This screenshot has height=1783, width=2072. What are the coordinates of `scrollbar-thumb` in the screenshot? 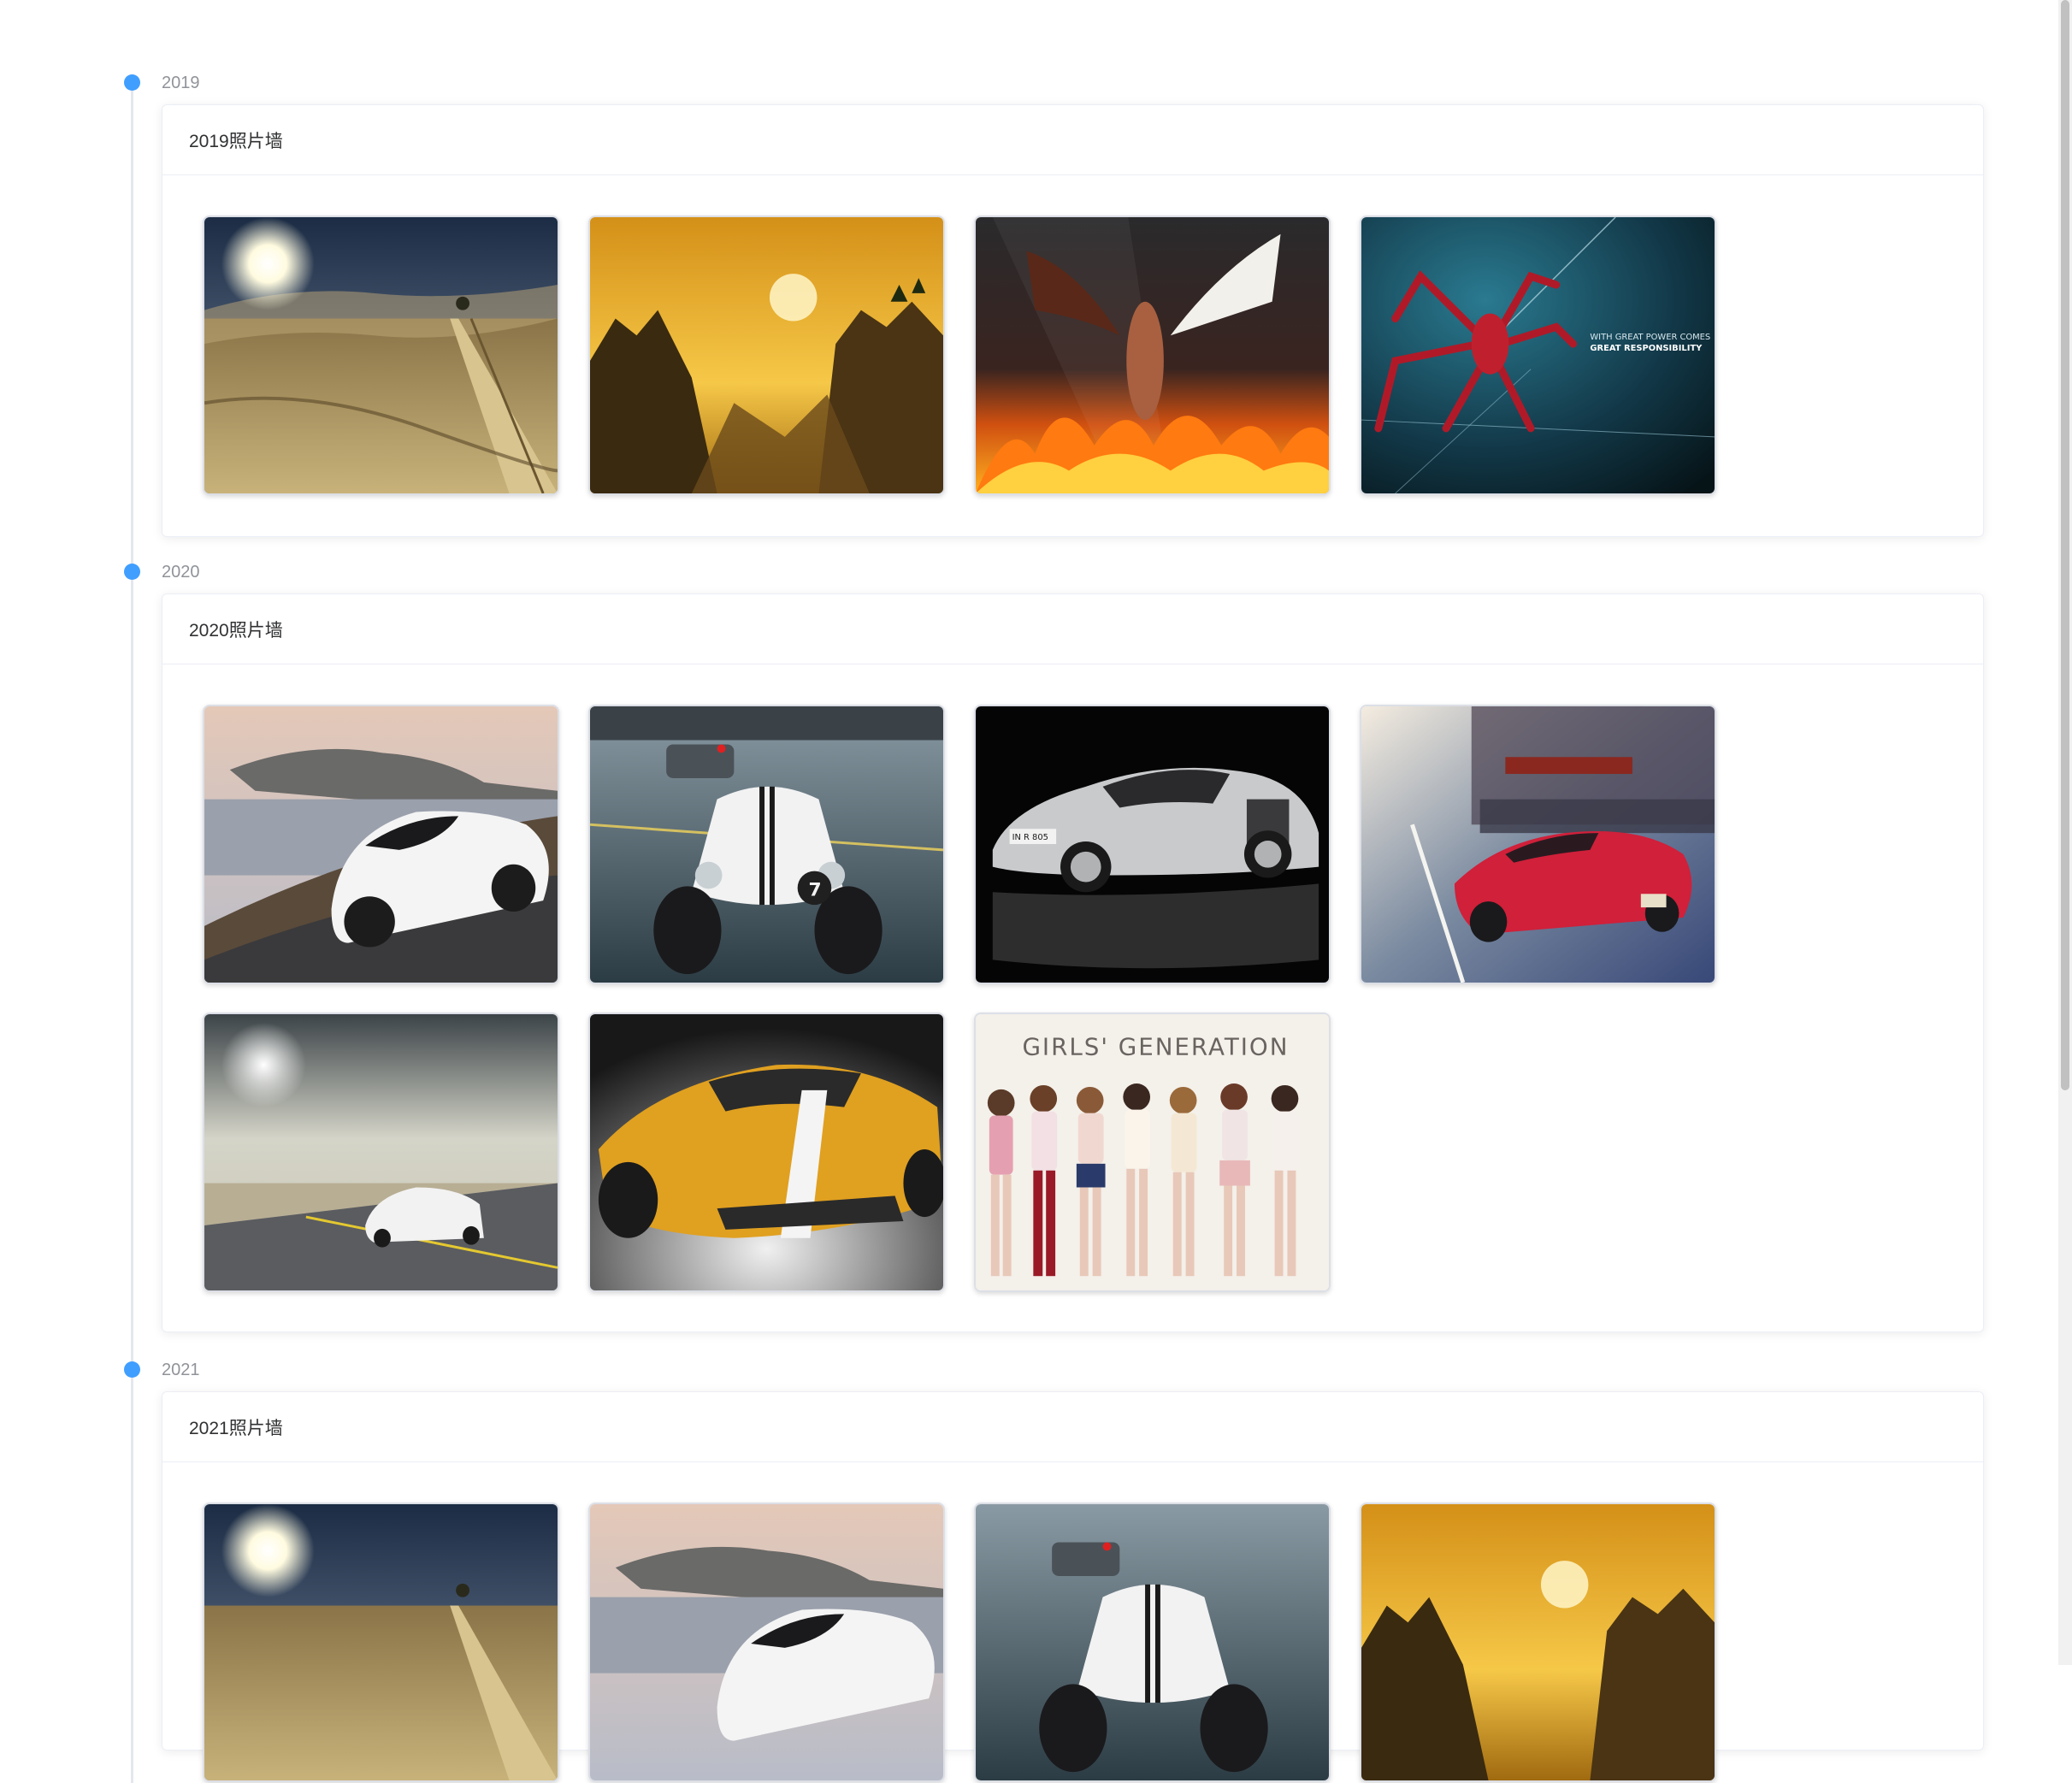 It's located at (2065, 545).